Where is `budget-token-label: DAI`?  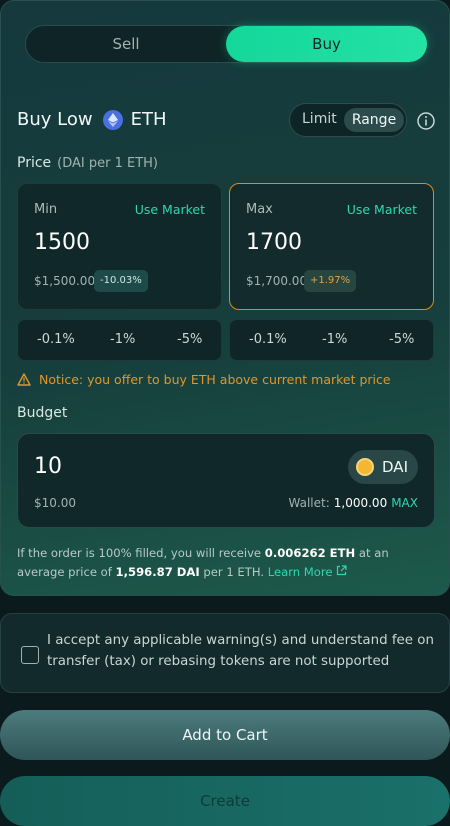
budget-token-label: DAI is located at coordinates (395, 467).